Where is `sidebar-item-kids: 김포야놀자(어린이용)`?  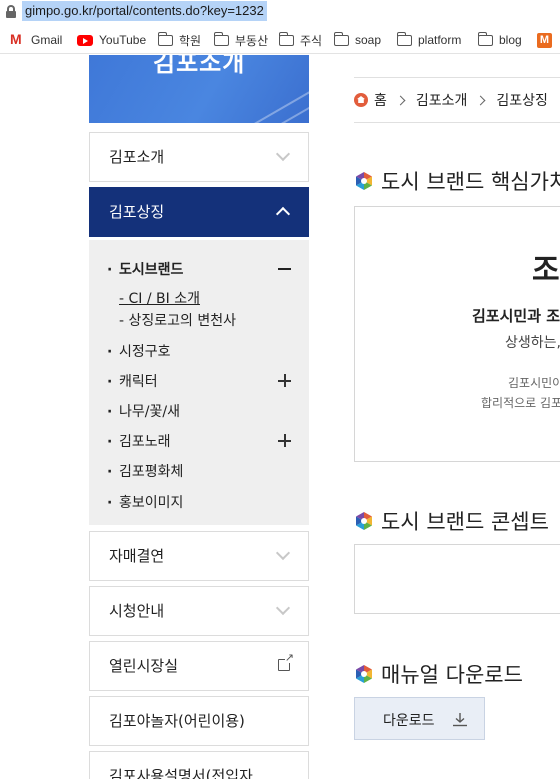
sidebar-item-kids: 김포야놀자(어린이용) is located at coordinates (199, 721).